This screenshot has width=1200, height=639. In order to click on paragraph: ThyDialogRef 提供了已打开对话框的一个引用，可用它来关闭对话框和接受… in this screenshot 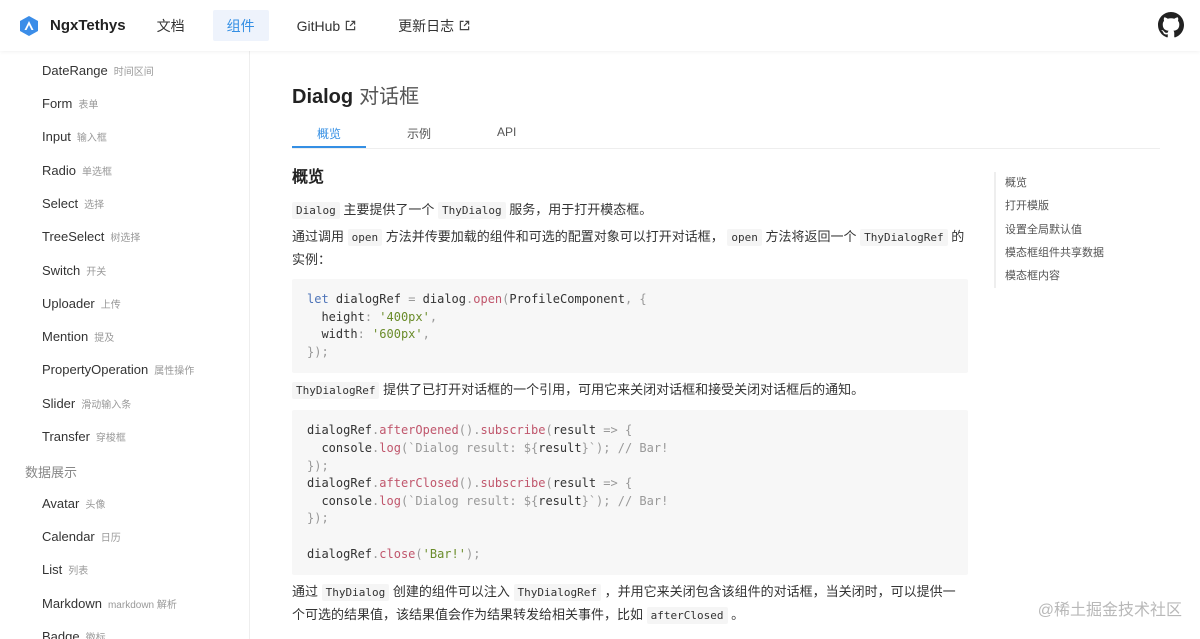, I will do `click(630, 390)`.